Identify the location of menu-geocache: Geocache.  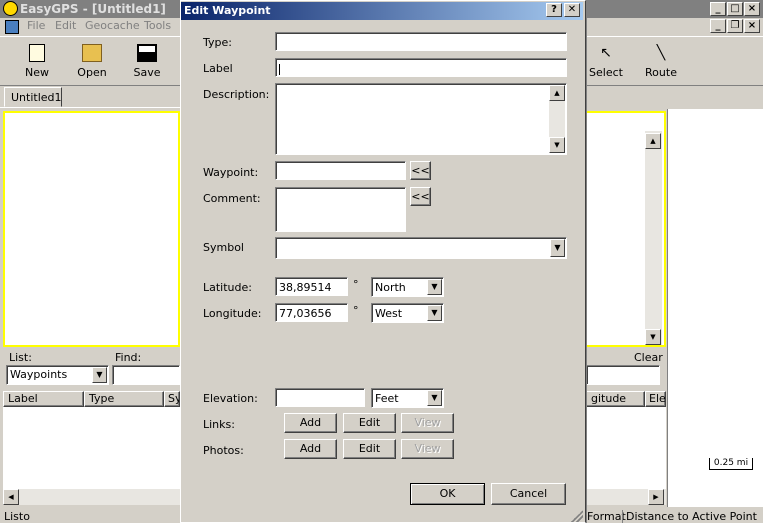
(112, 25).